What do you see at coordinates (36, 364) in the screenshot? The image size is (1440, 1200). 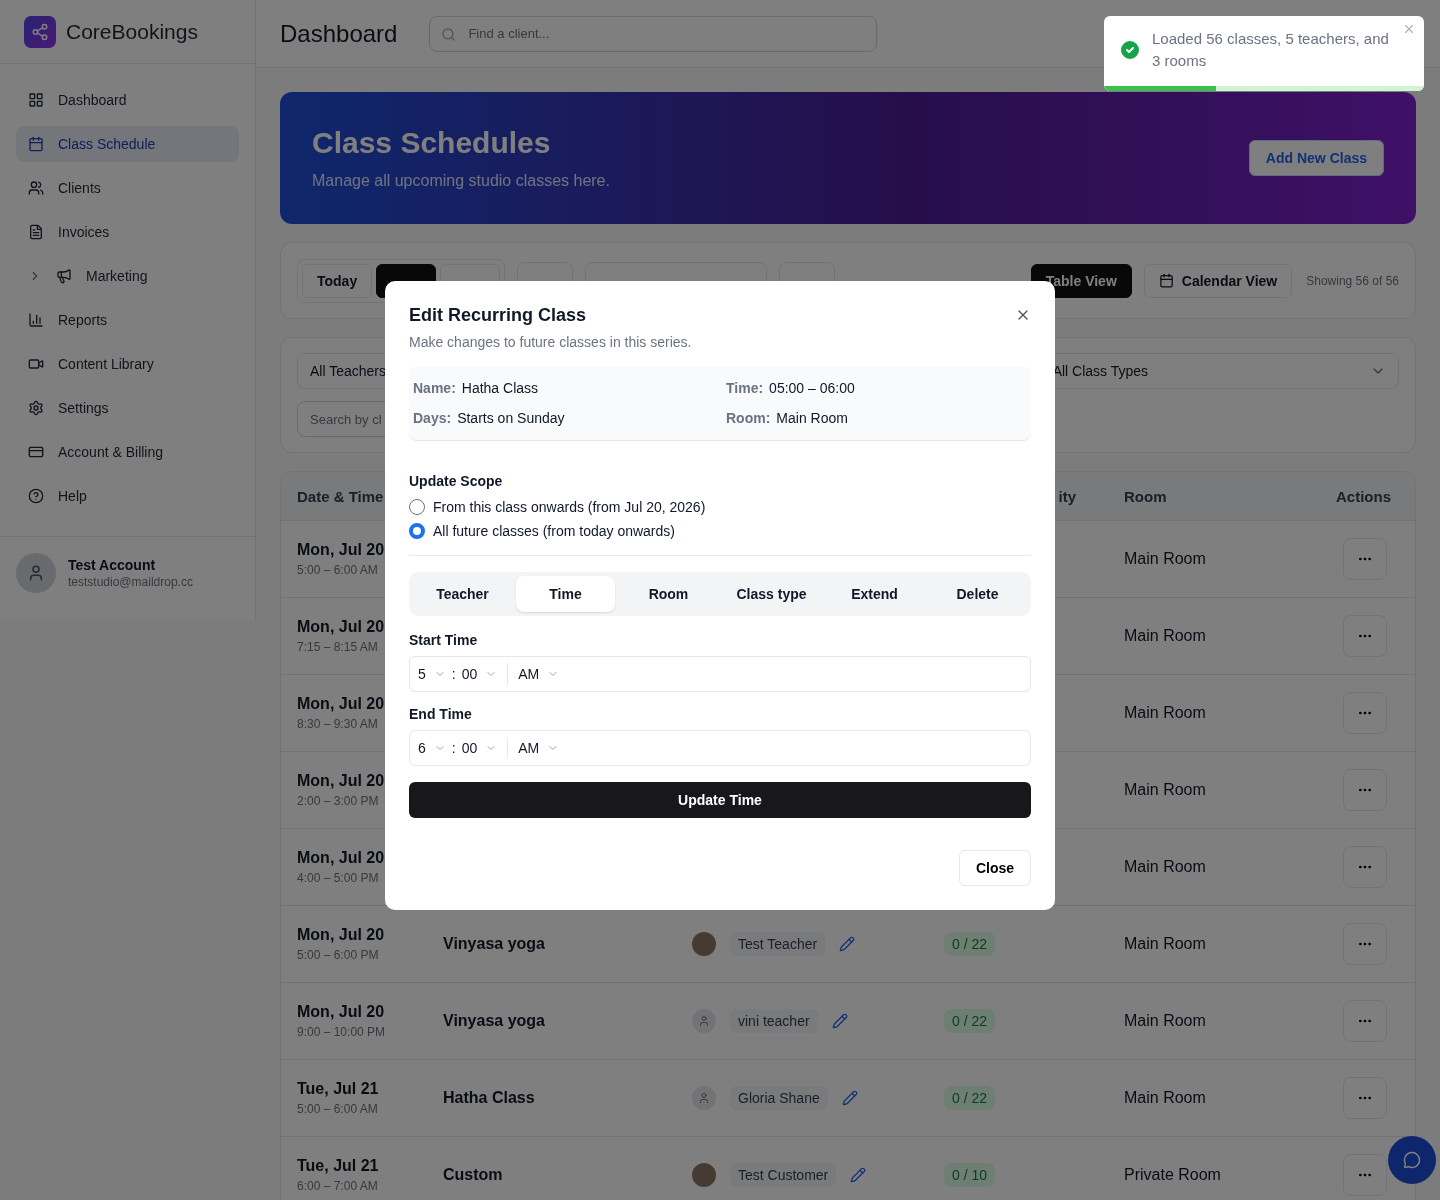 I see `video-icon` at bounding box center [36, 364].